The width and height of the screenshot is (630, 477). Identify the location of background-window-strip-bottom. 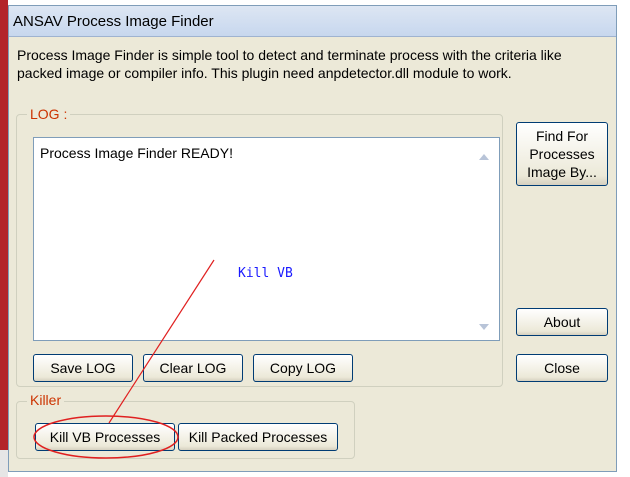
(4, 463).